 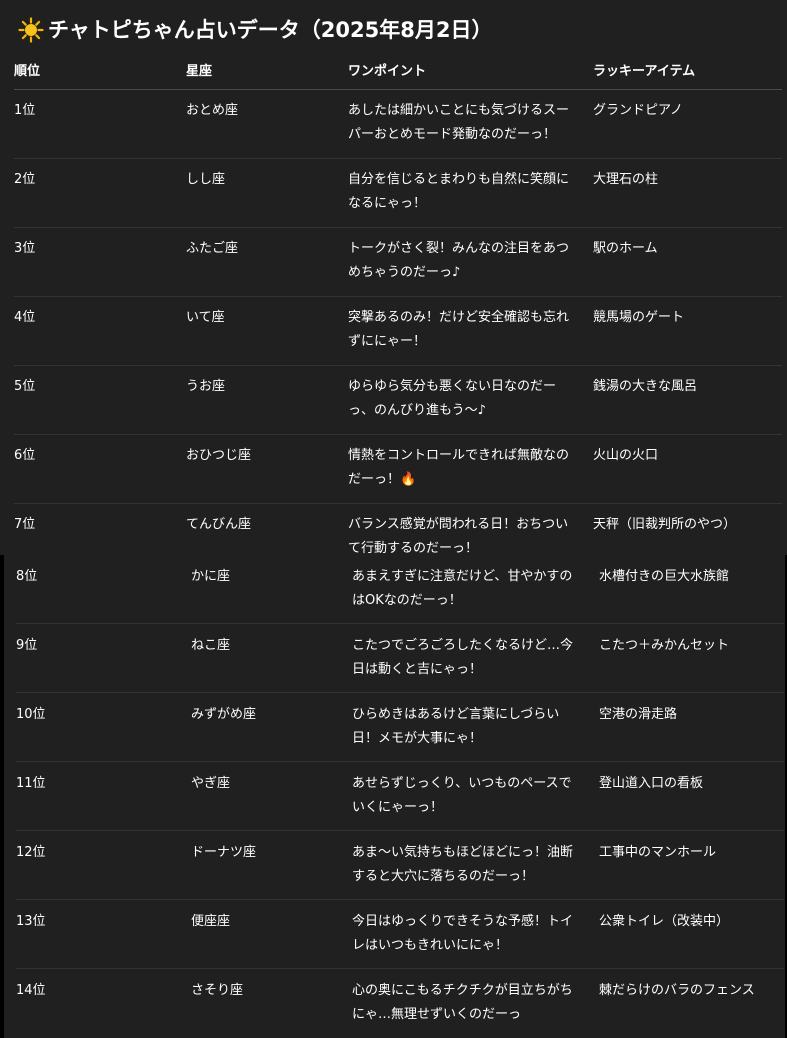 I want to click on header-rank: 順位, so click(x=27, y=71).